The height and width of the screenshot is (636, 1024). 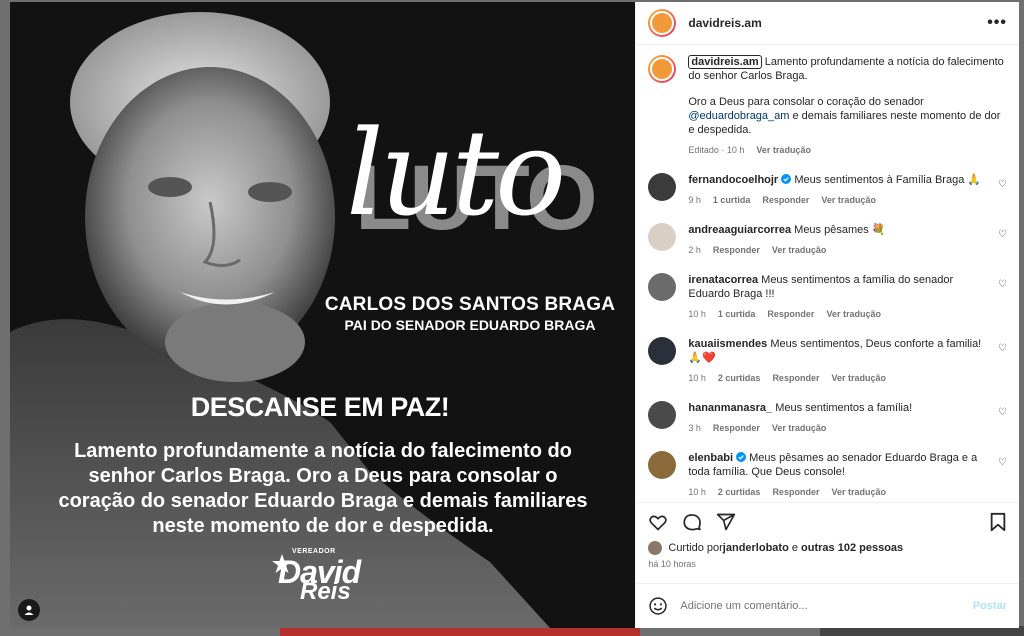 What do you see at coordinates (325, 591) in the screenshot?
I see `logo-line-2: Reis` at bounding box center [325, 591].